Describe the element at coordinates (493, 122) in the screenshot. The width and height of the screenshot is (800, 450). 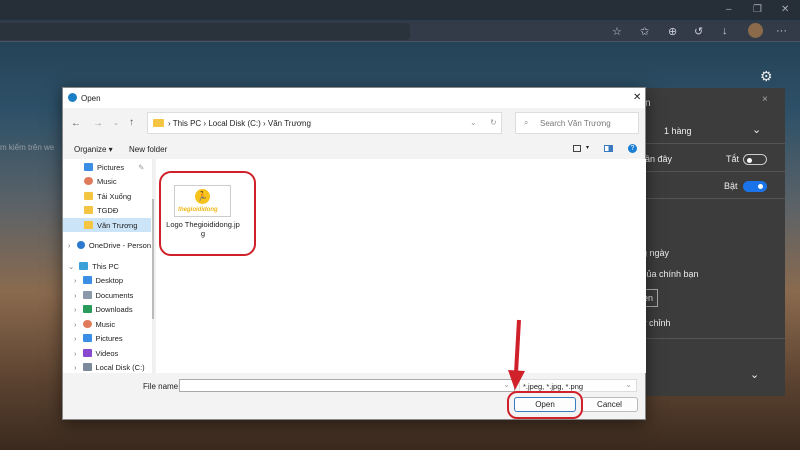
I see `refresh-icon: ↻` at that location.